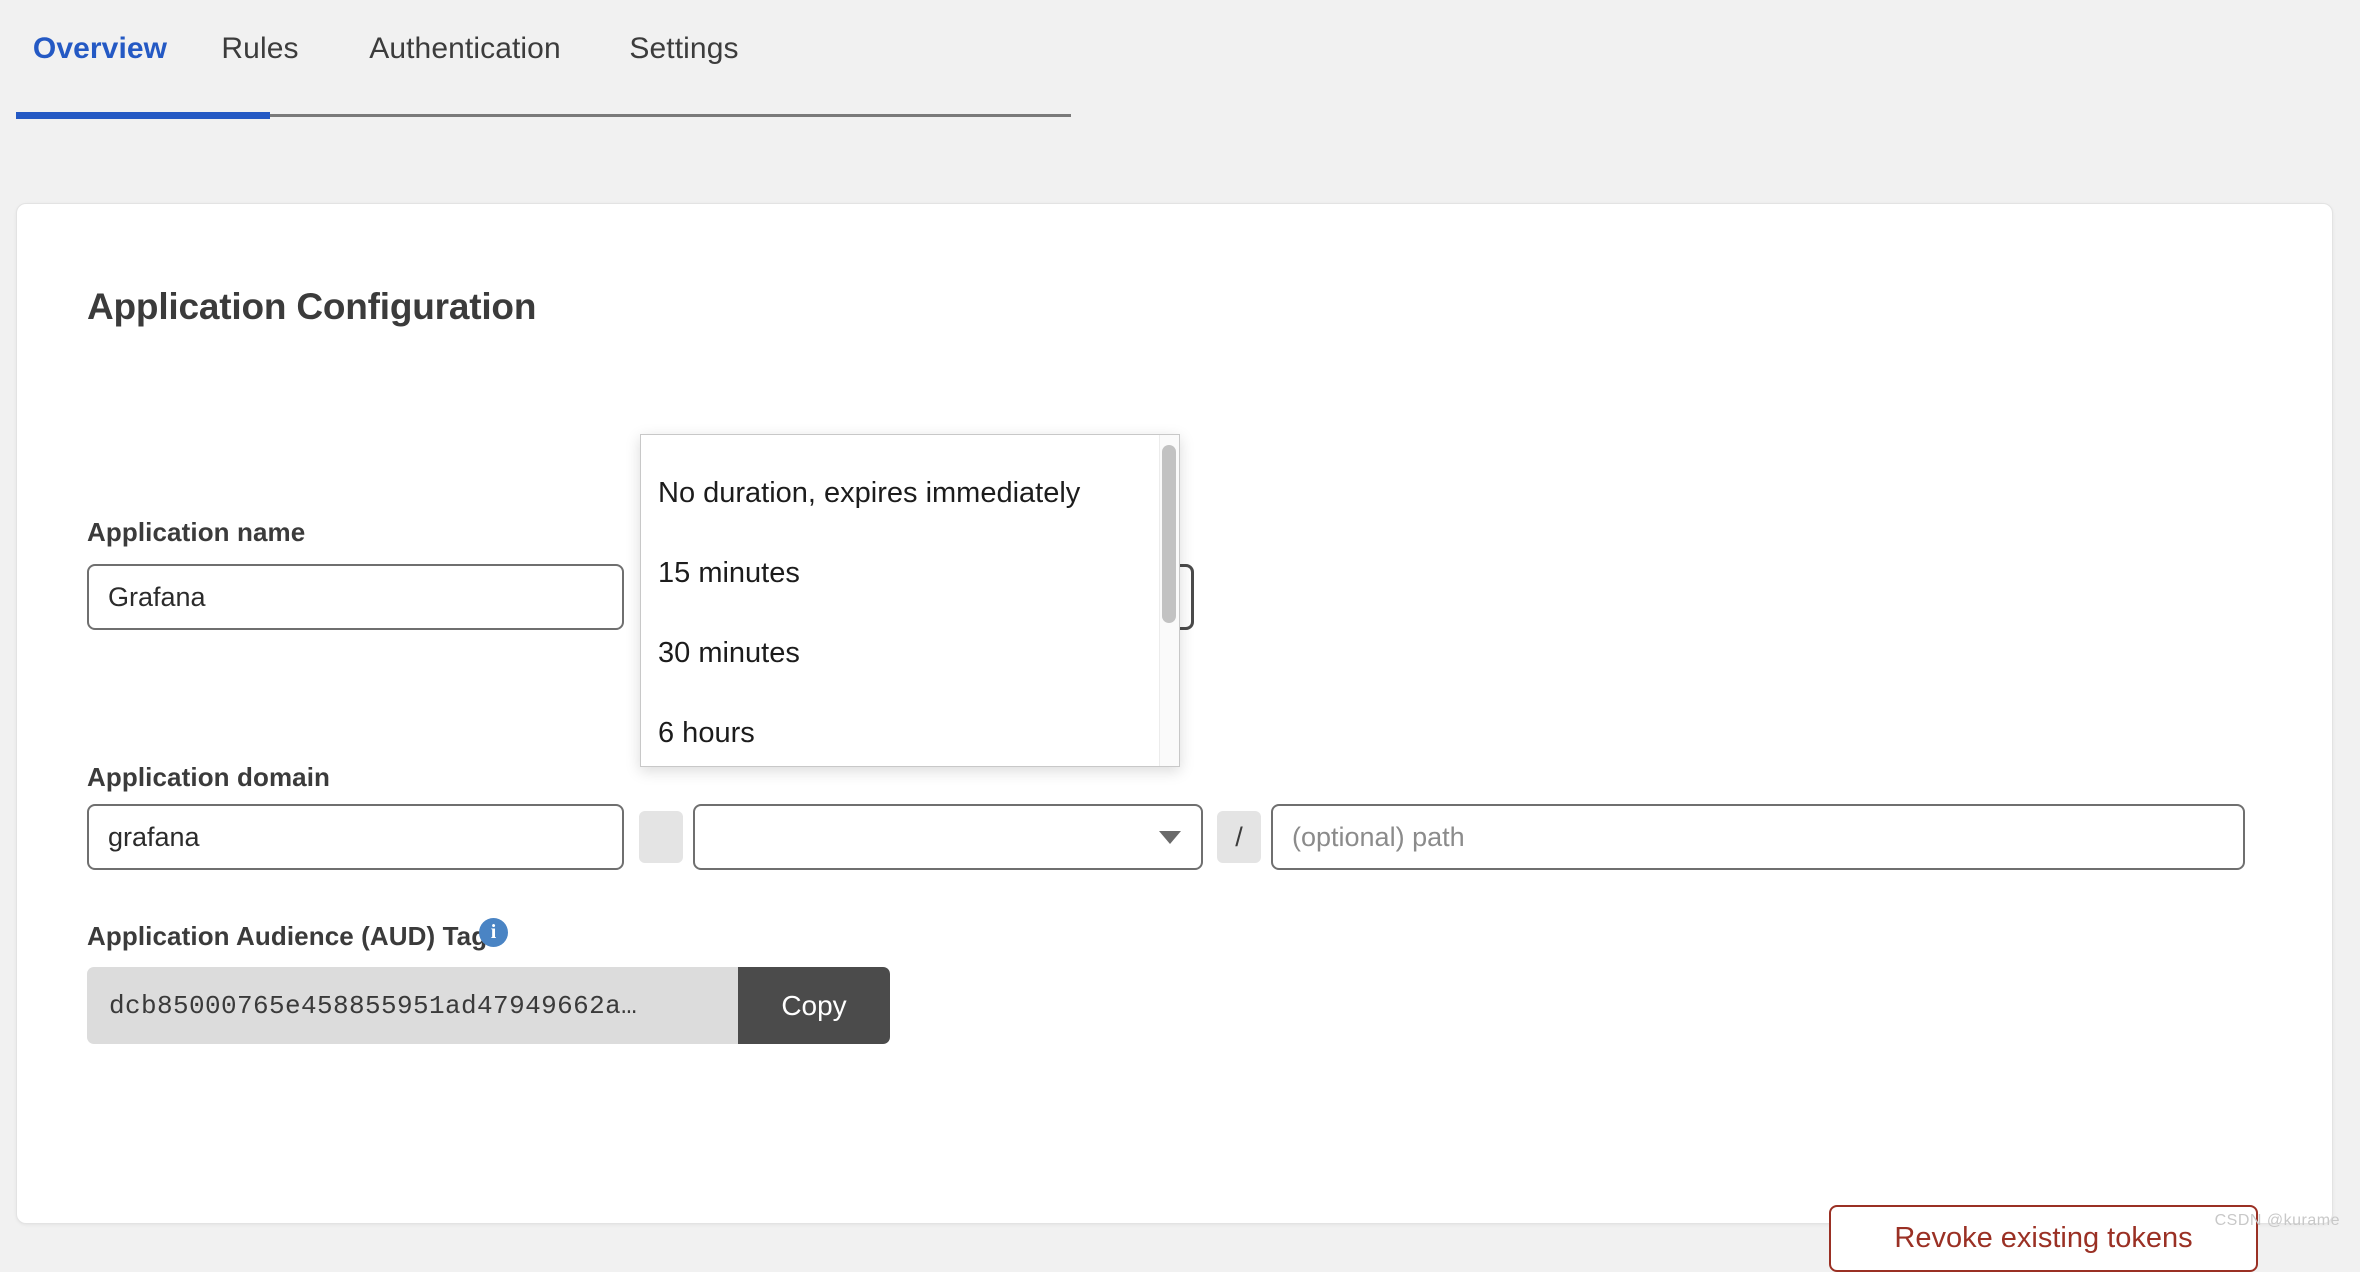  Describe the element at coordinates (1758, 837) in the screenshot. I see `path-input: (optional) path` at that location.